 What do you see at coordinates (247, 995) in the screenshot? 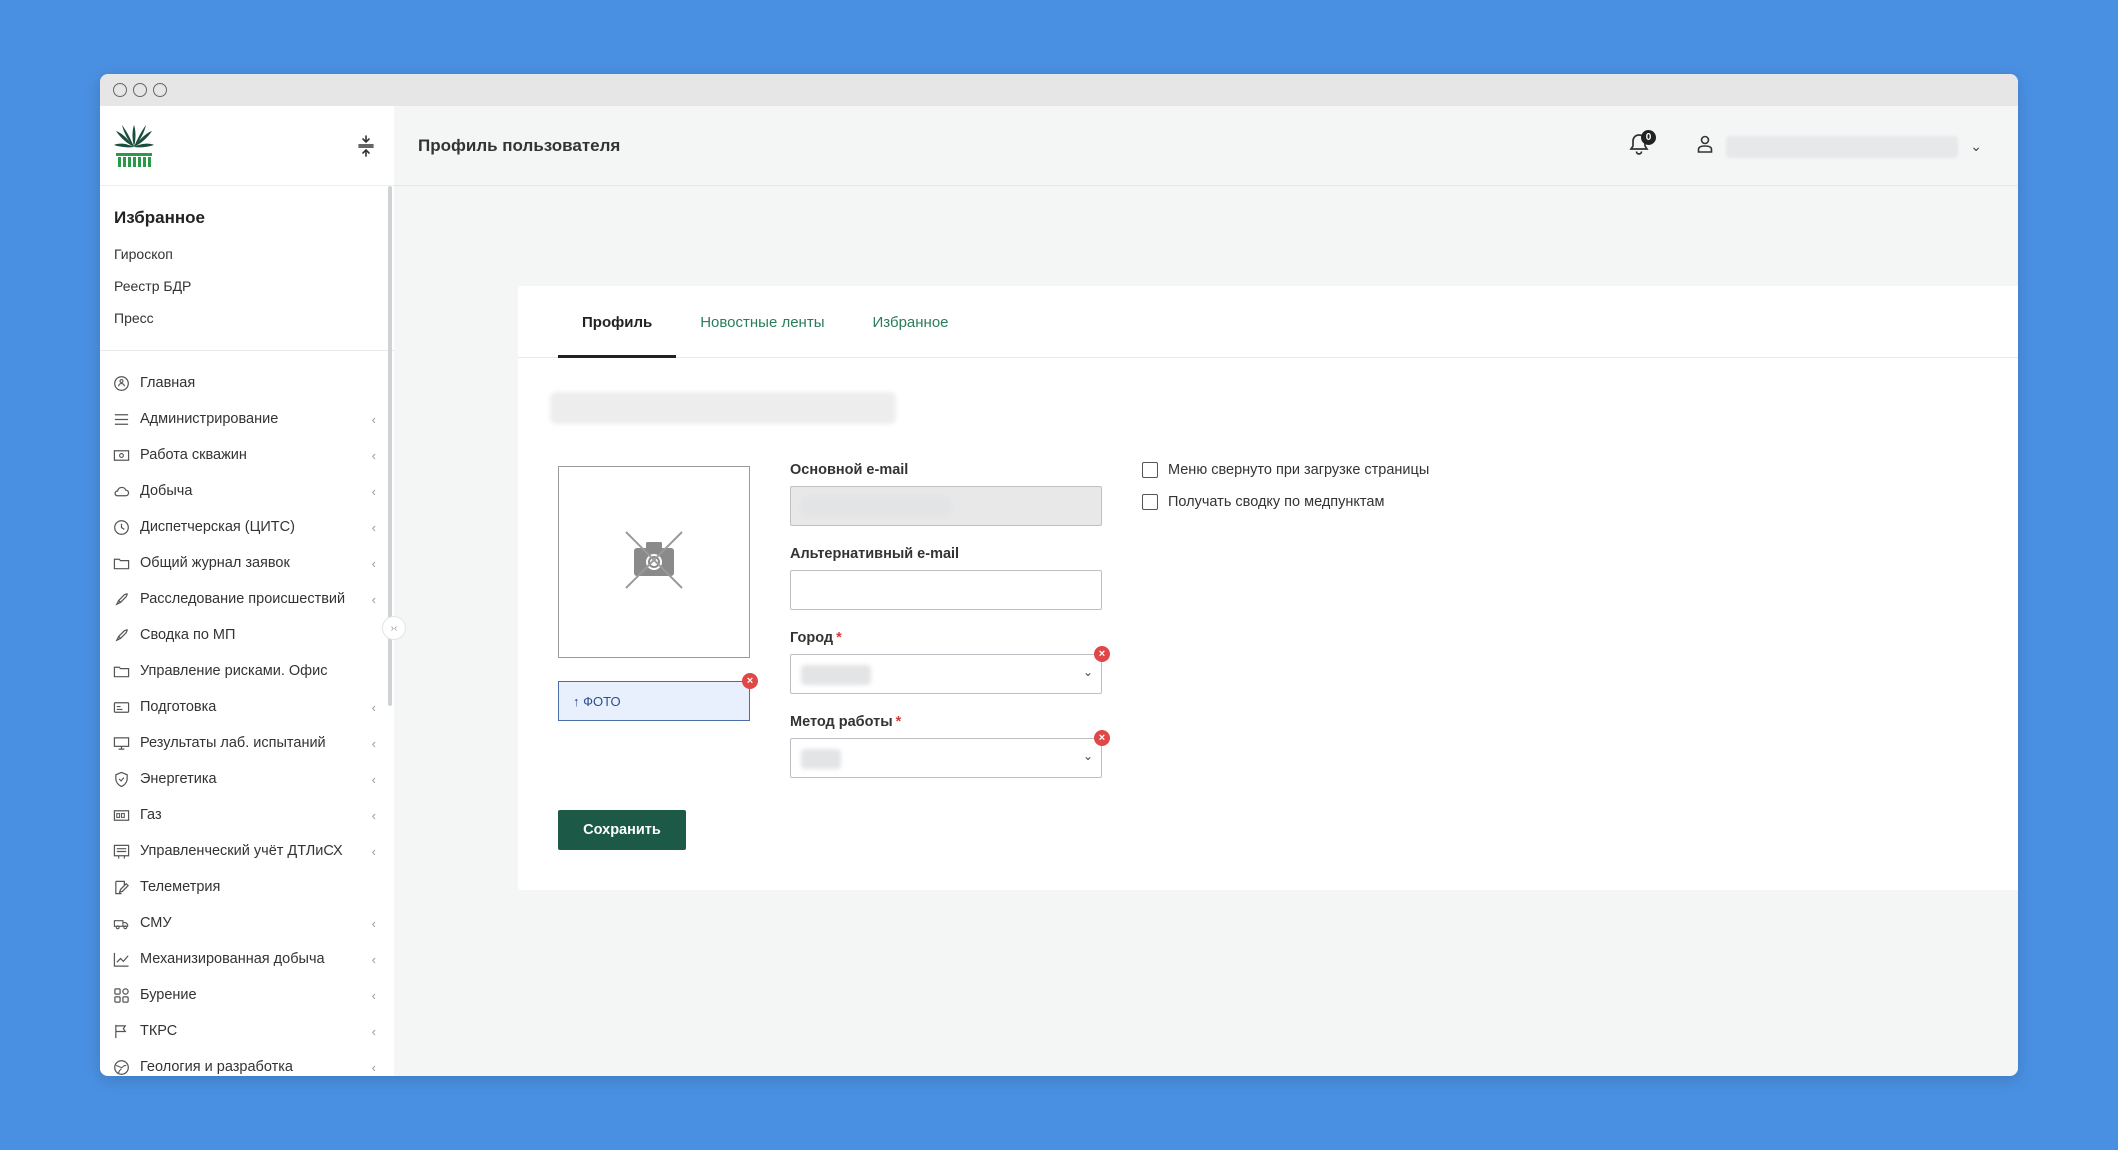
I see `sidebar-item-drilling: Бурение ‹` at bounding box center [247, 995].